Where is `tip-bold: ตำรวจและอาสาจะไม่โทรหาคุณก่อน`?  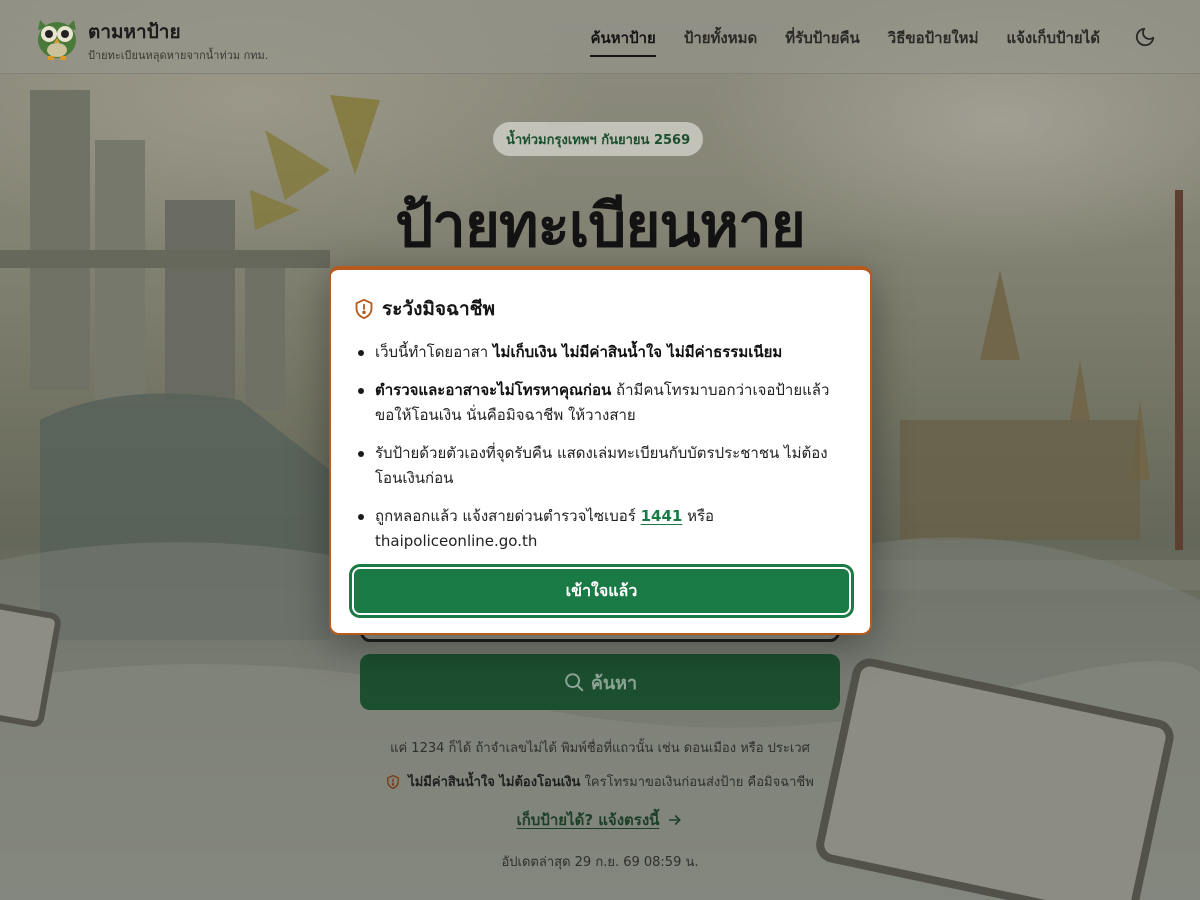
tip-bold: ตำรวจและอาสาจะไม่โทรหาคุณก่อน is located at coordinates (493, 390).